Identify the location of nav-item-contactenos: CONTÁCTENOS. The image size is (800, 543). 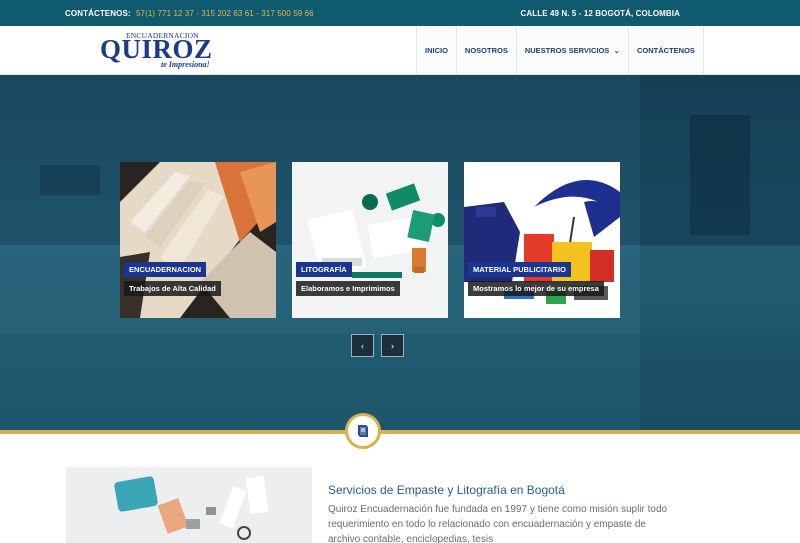
(666, 50).